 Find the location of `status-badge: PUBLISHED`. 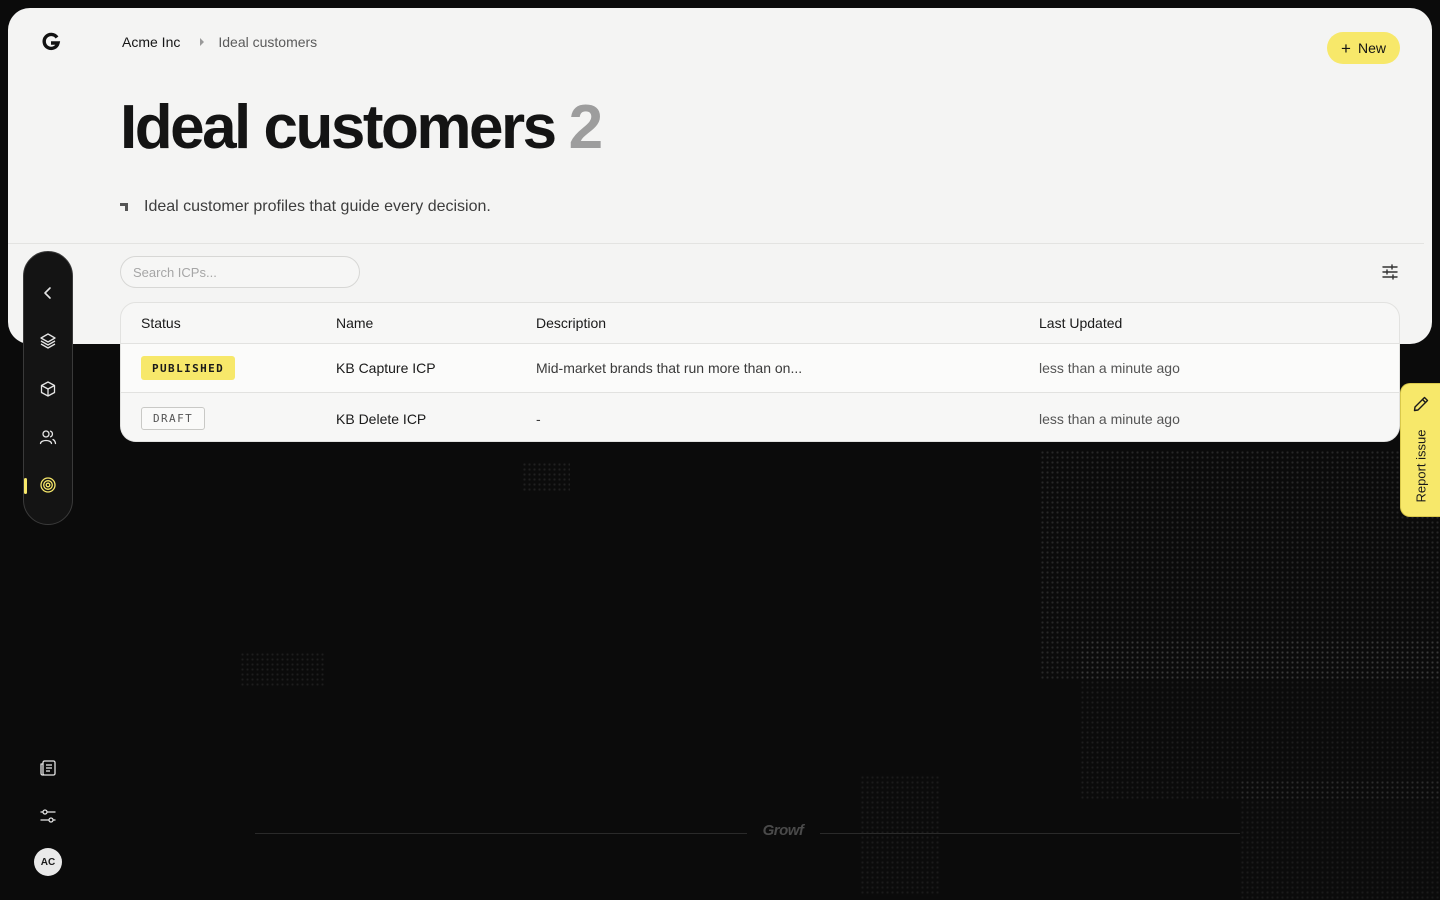

status-badge: PUBLISHED is located at coordinates (188, 368).